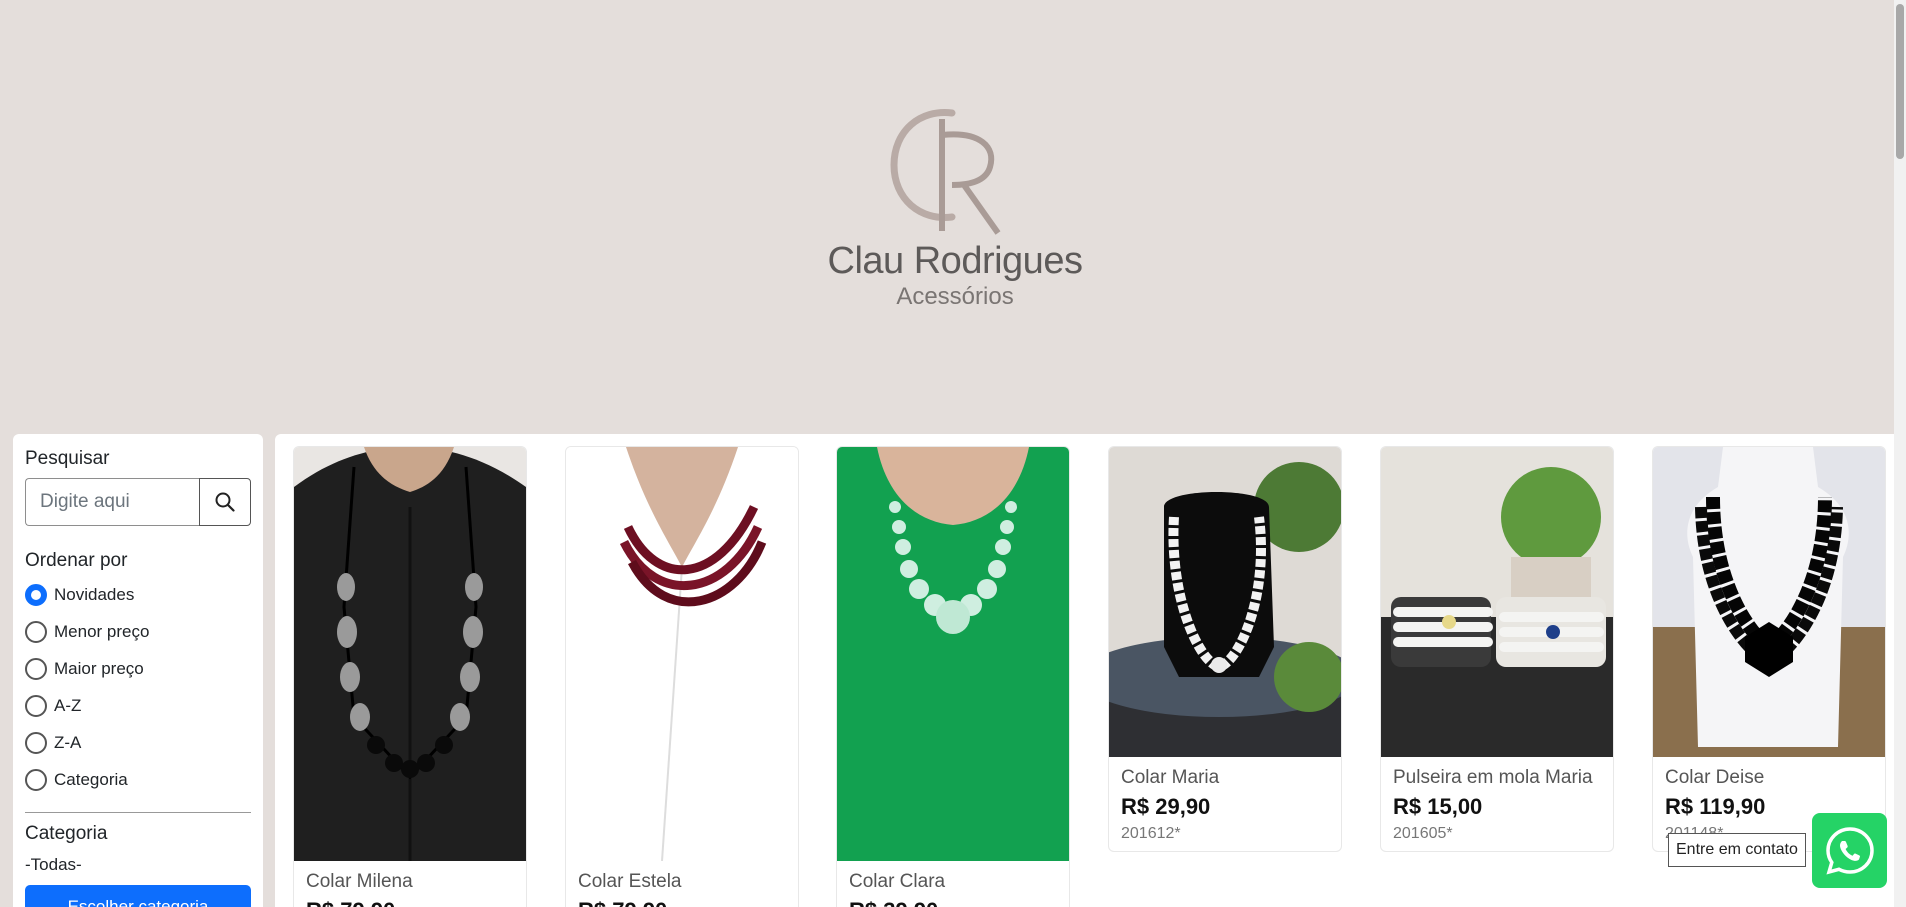 The width and height of the screenshot is (1906, 907). I want to click on order-option-label: A-Z, so click(68, 705).